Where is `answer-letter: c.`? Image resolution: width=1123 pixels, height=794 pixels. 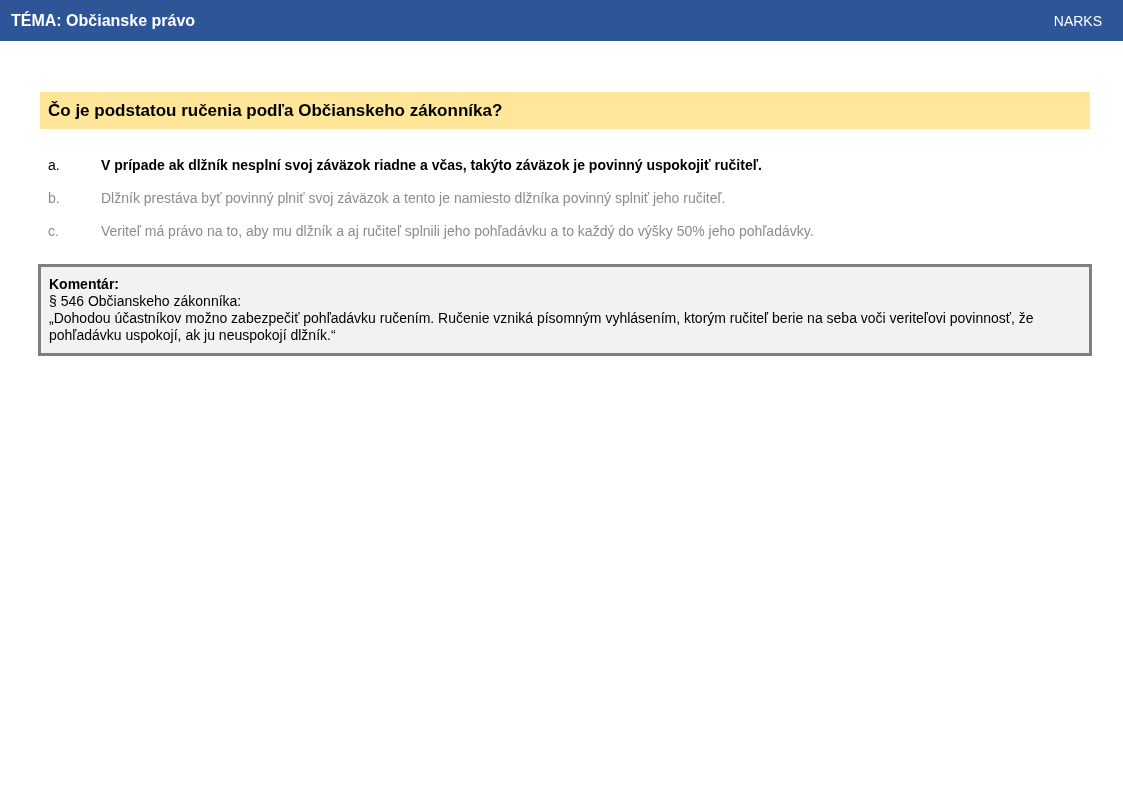 answer-letter: c. is located at coordinates (54, 231).